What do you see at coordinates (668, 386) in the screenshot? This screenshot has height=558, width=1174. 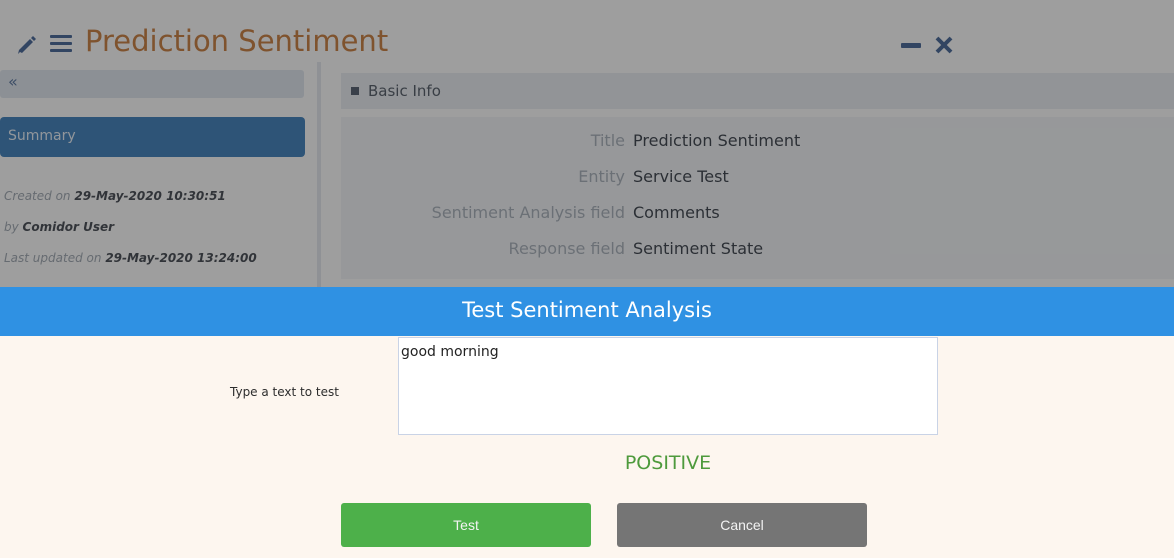 I see `test-text-input: good morning` at bounding box center [668, 386].